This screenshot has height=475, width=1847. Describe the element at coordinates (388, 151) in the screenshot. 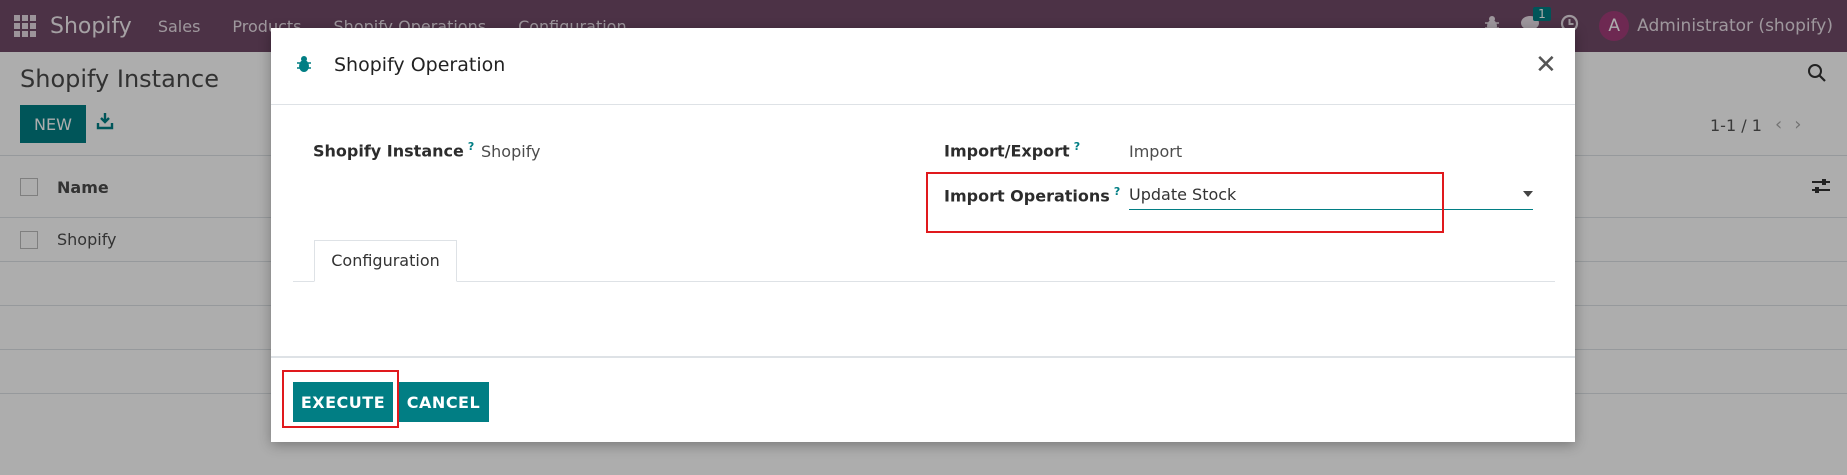

I see `shopify-instance-label-text: Shopify Instance` at that location.